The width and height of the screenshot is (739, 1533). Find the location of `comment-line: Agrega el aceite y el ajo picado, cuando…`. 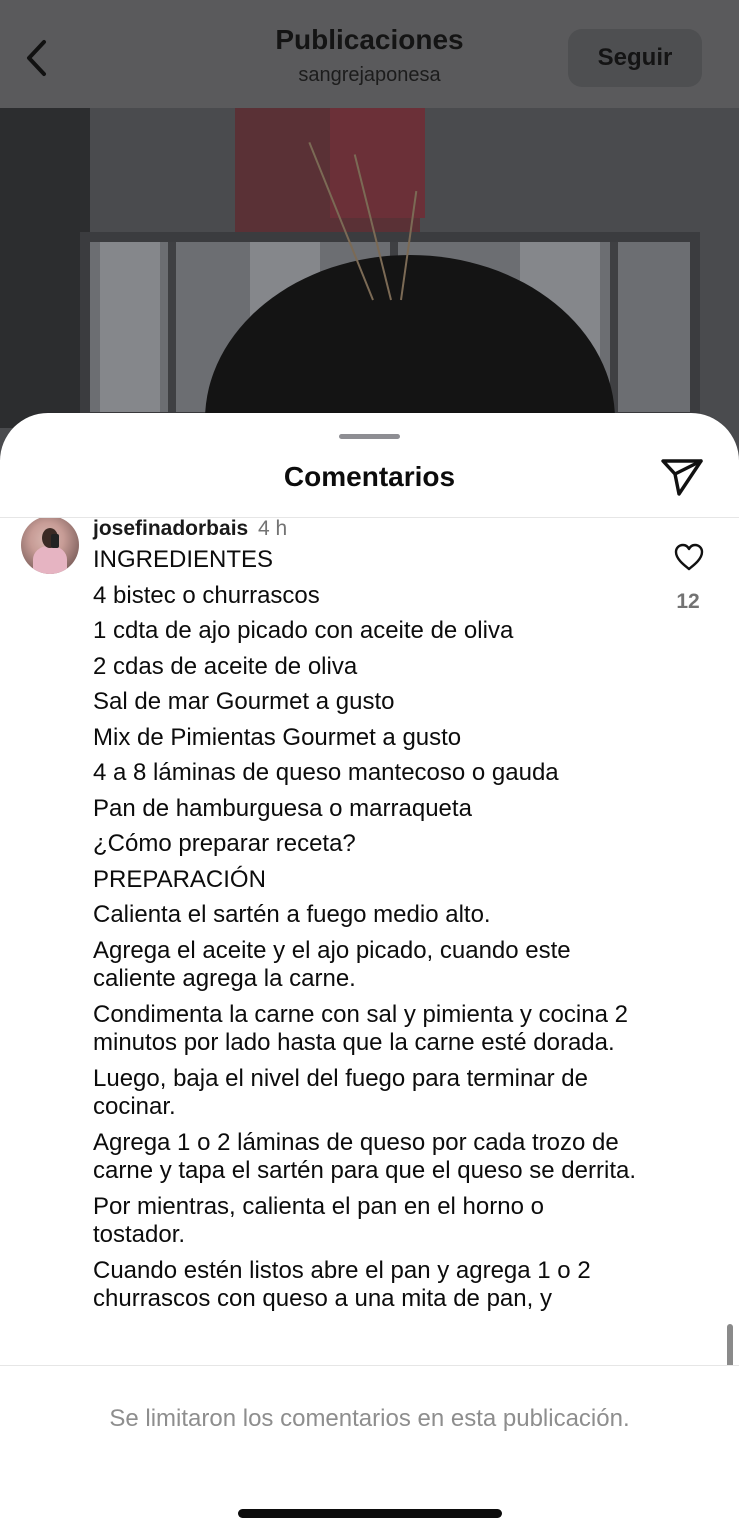

comment-line: Agrega el aceite y el ajo picado, cuando… is located at coordinates (332, 964).